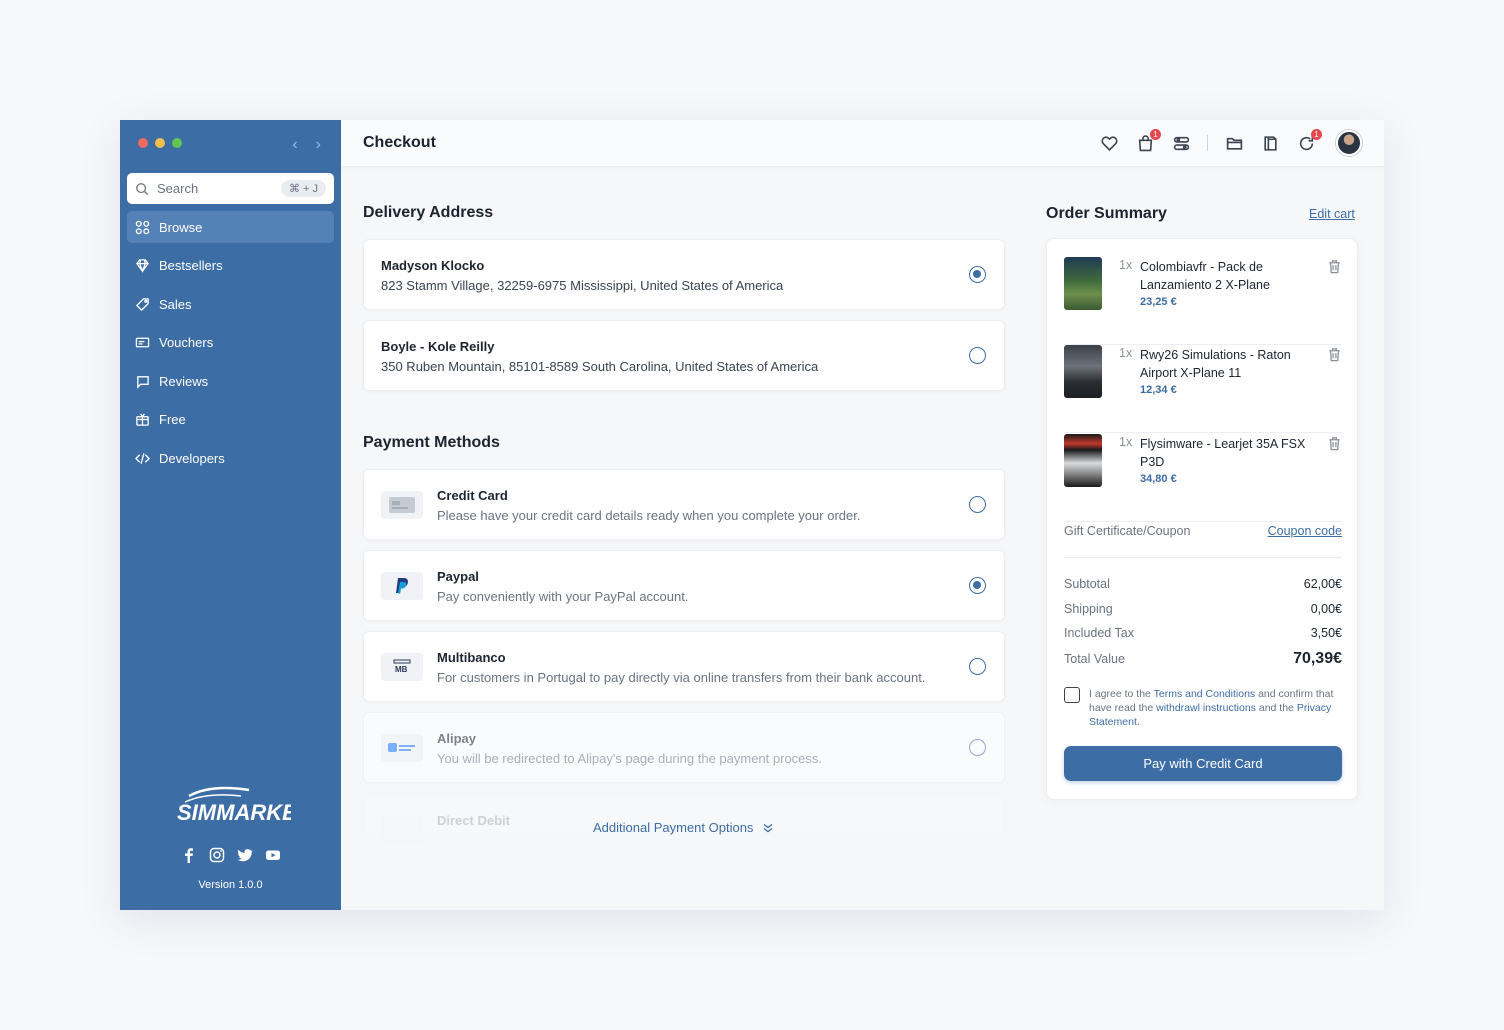  Describe the element at coordinates (977, 274) in the screenshot. I see `address-radio-selected` at that location.